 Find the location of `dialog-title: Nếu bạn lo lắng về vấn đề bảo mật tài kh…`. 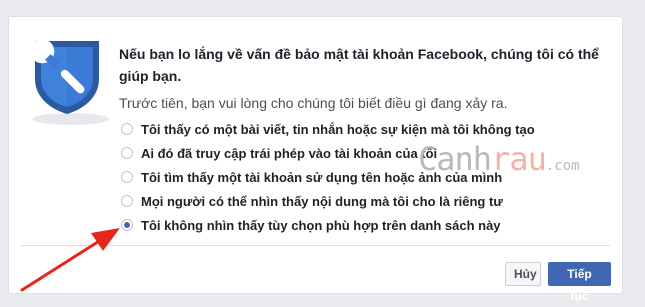

dialog-title: Nếu bạn lo lắng về vấn đề bảo mật tài kh… is located at coordinates (359, 65).